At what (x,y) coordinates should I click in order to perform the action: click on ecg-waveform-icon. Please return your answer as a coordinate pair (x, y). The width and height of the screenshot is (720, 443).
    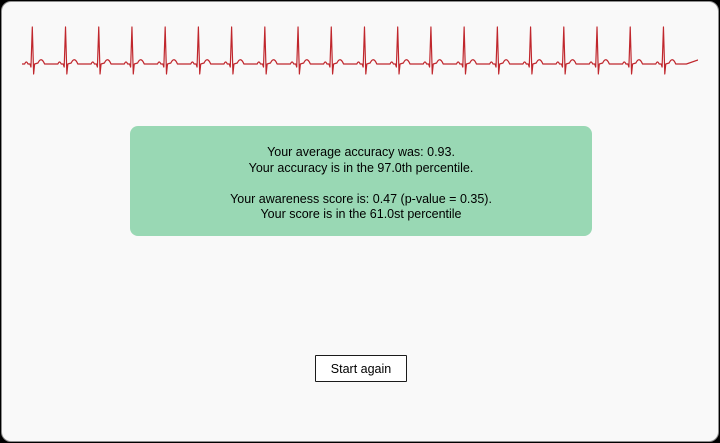
    Looking at the image, I should click on (360, 50).